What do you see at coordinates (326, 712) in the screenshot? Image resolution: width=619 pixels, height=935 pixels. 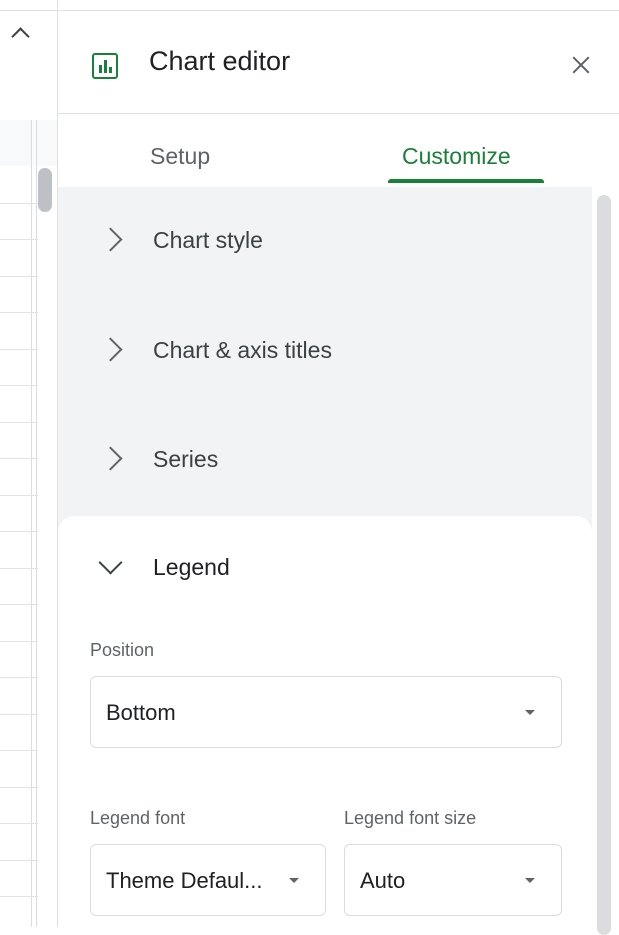 I see `position-dropdown: Bottom` at bounding box center [326, 712].